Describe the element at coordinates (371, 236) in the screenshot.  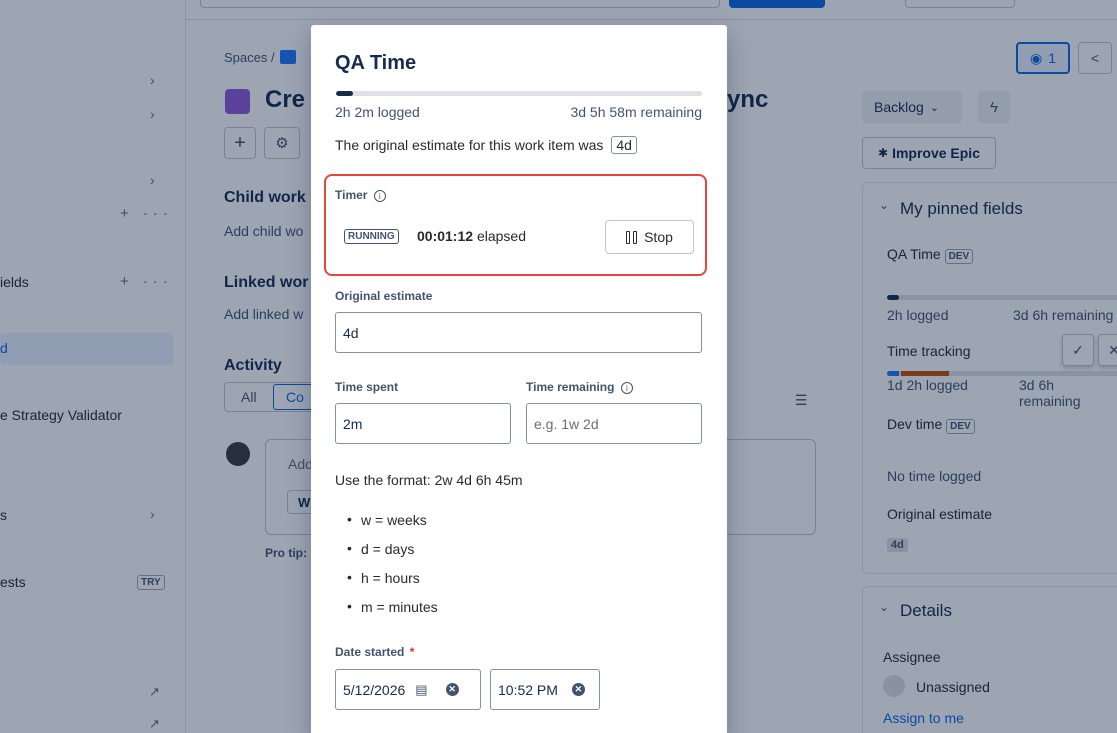
I see `timer-status-badge: RUNNING` at that location.